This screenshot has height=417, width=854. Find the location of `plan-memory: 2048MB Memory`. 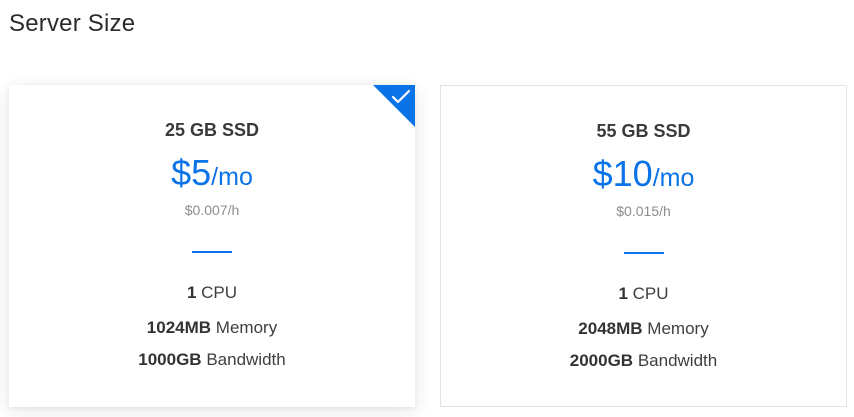

plan-memory: 2048MB Memory is located at coordinates (643, 329).